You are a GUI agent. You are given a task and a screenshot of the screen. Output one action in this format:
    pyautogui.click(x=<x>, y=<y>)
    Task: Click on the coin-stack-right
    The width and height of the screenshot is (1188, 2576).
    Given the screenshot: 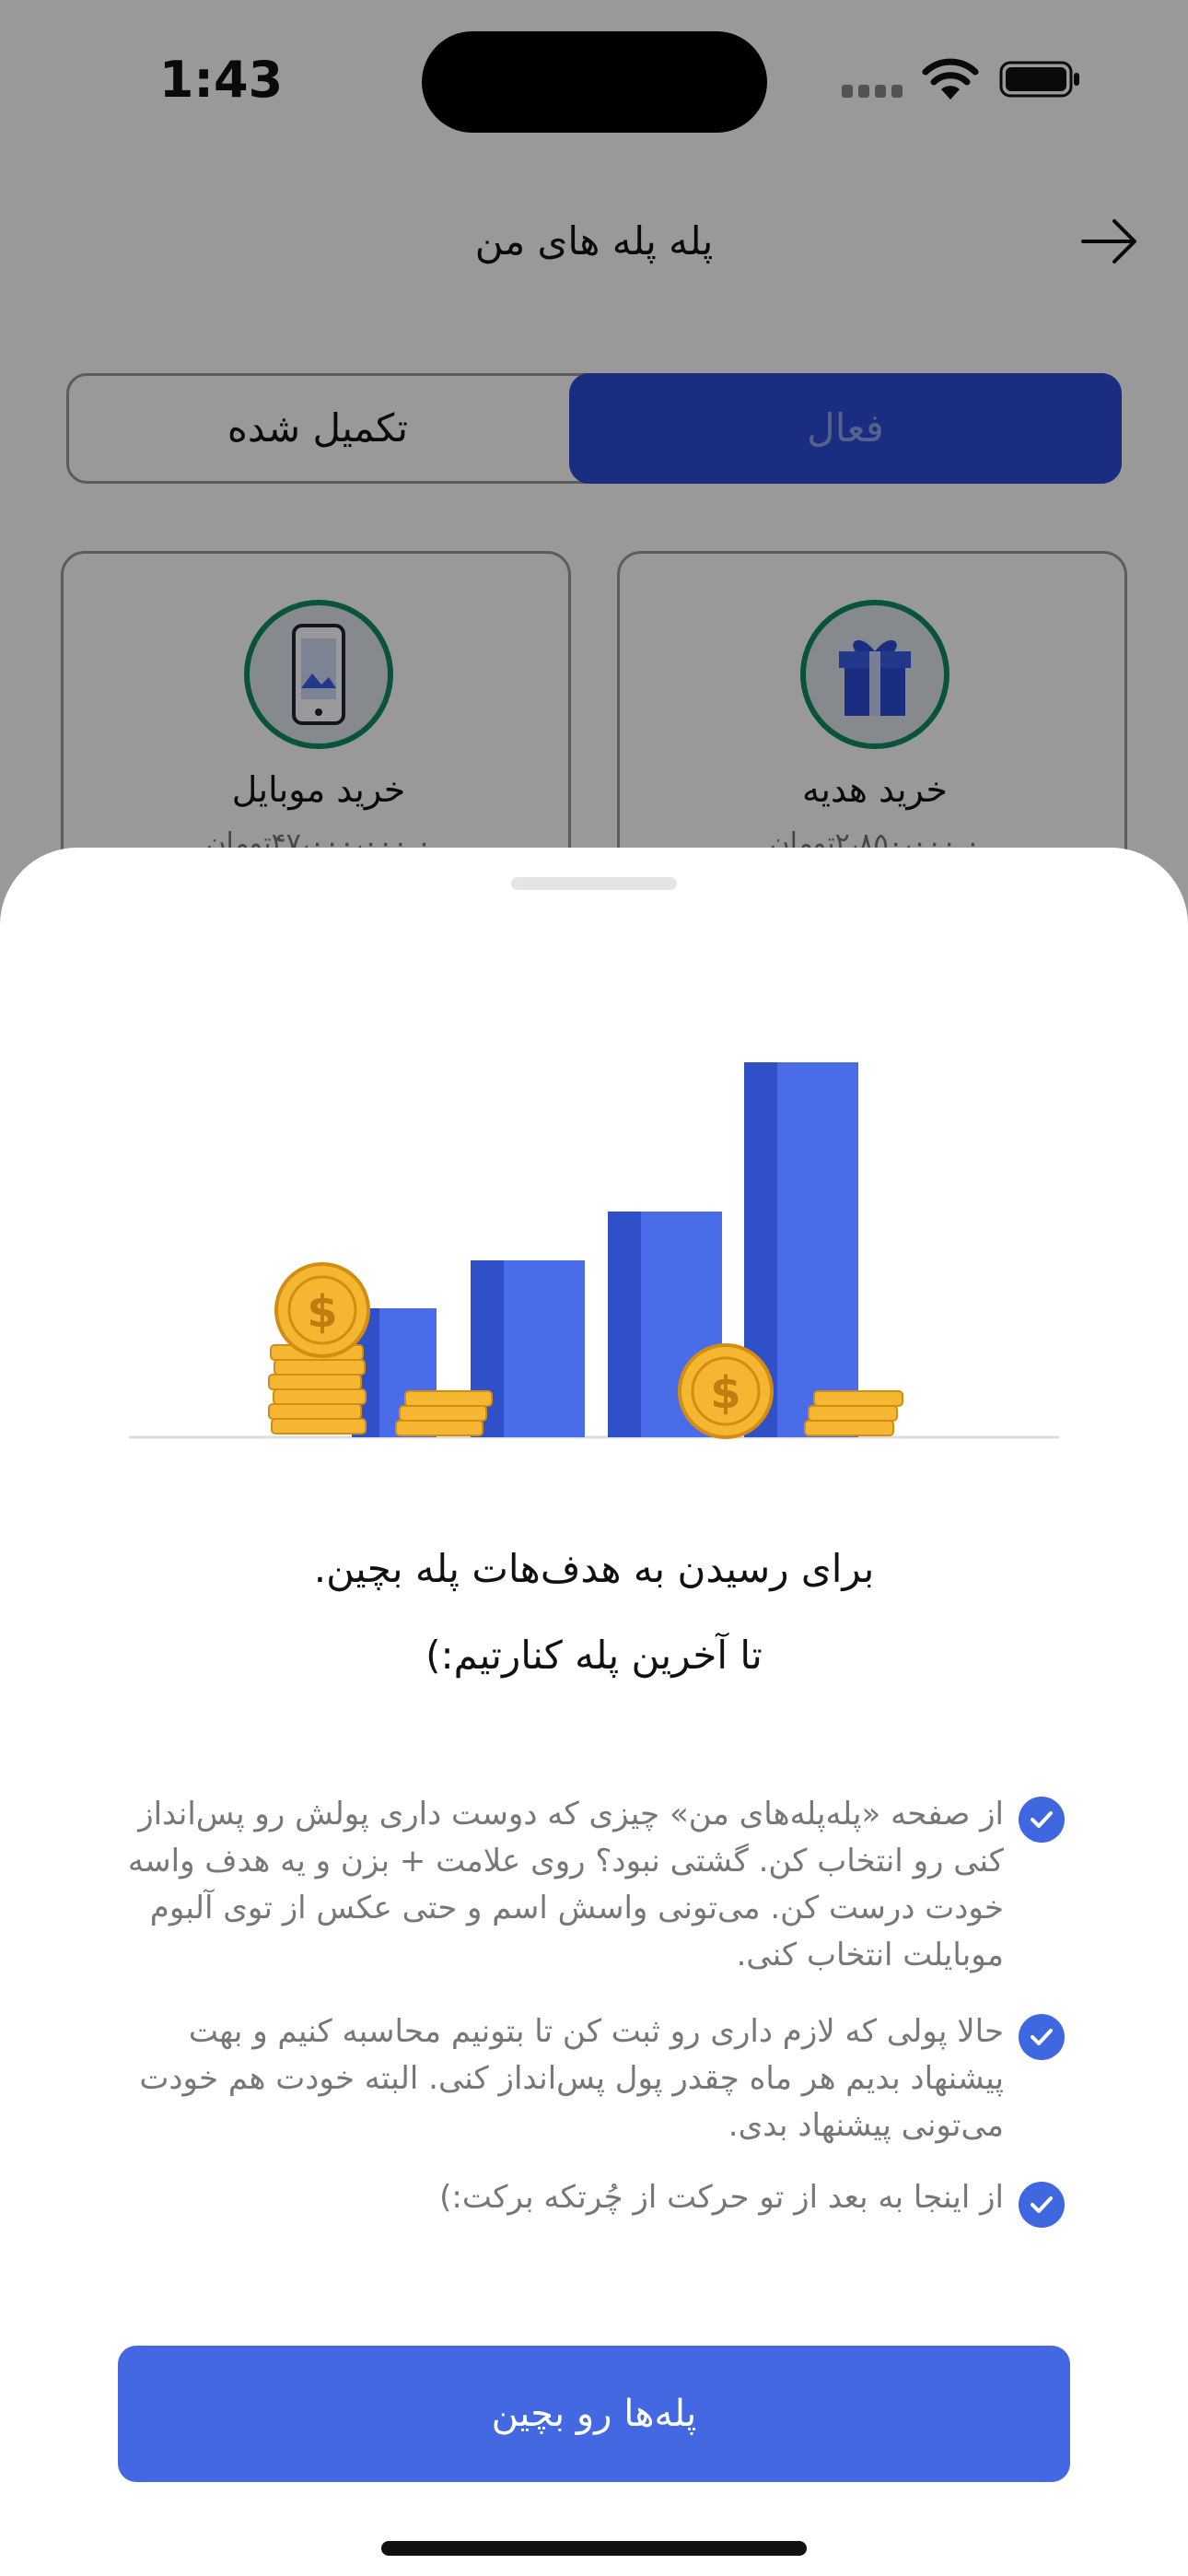 What is the action you would take?
    pyautogui.click(x=853, y=1413)
    